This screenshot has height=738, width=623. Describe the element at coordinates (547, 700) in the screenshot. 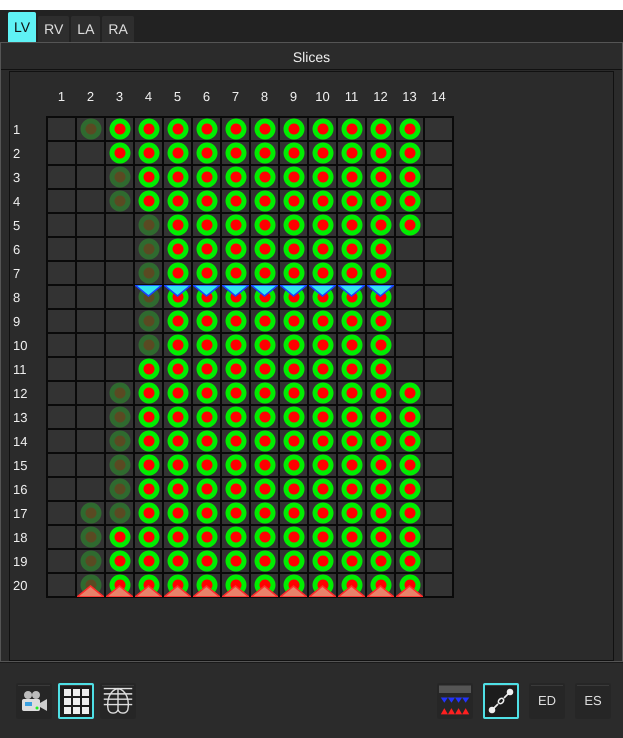

I see `phase-button: ED` at that location.